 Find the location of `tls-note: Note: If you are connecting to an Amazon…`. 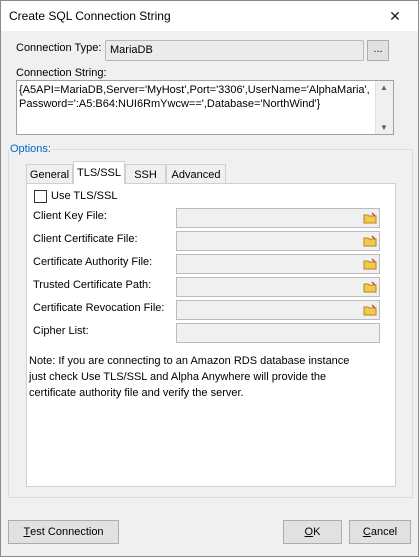

tls-note: Note: If you are connecting to an Amazon… is located at coordinates (199, 377).